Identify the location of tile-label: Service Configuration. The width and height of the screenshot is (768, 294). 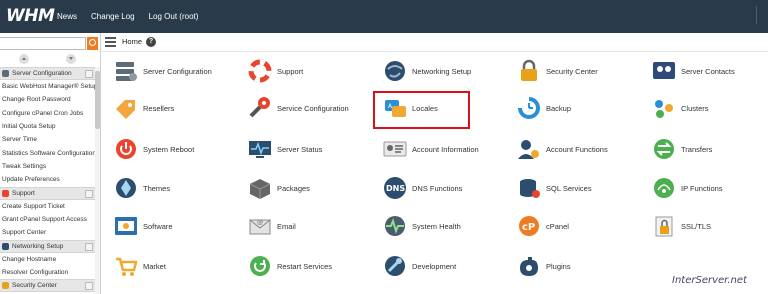
(313, 108).